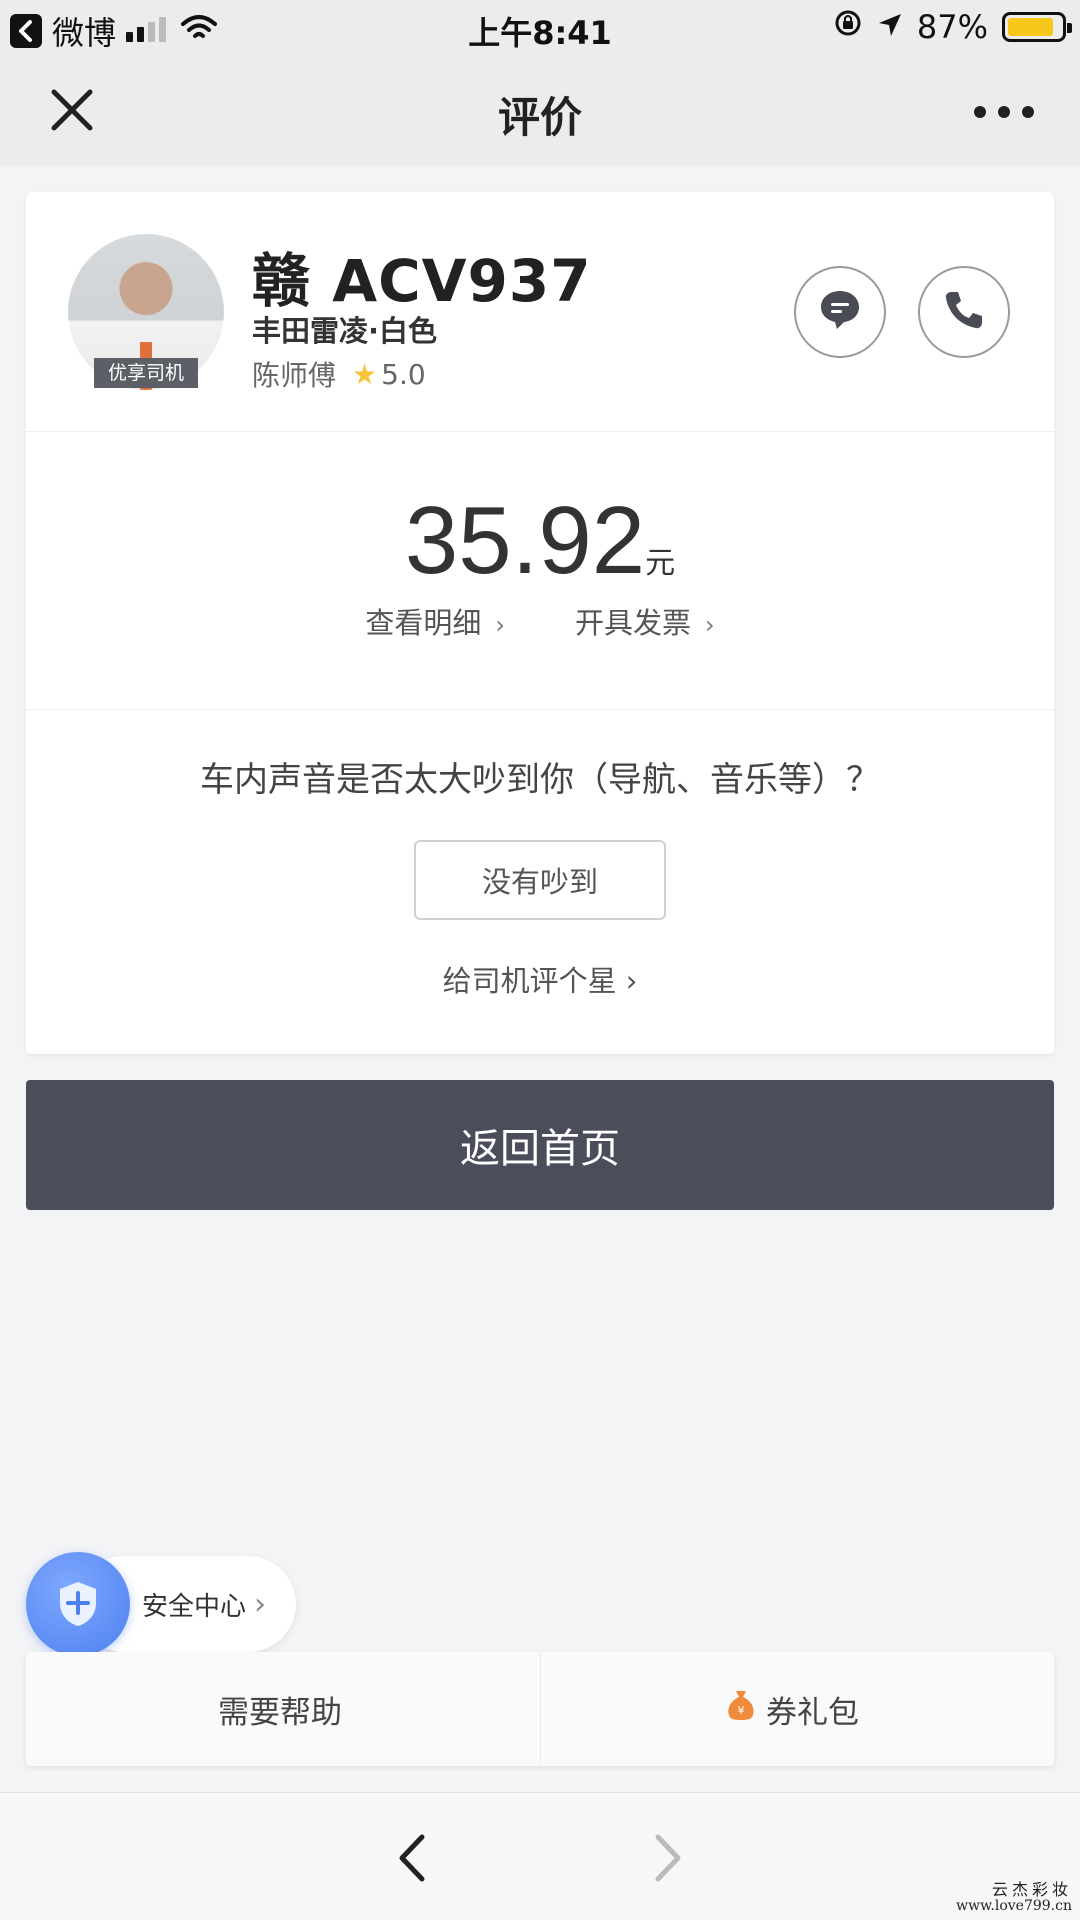 This screenshot has height=1920, width=1080. What do you see at coordinates (540, 1145) in the screenshot?
I see `return-home-button: 返回首页` at bounding box center [540, 1145].